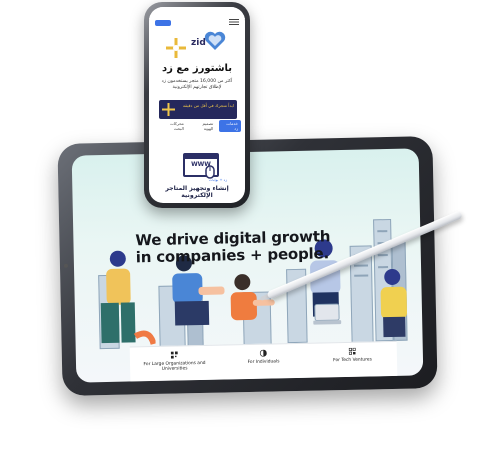 The width and height of the screenshot is (480, 474). Describe the element at coordinates (197, 192) in the screenshot. I see `phone-footer-heading: إنشاء وتجهيز المتاجر الإلكترونية` at that location.